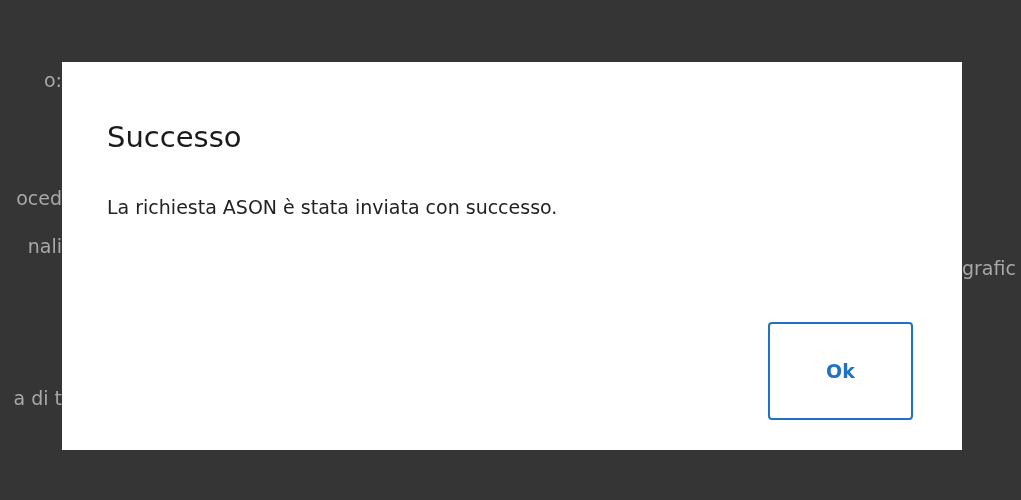 Image resolution: width=1021 pixels, height=500 pixels. I want to click on page-text: nali, so click(44, 246).